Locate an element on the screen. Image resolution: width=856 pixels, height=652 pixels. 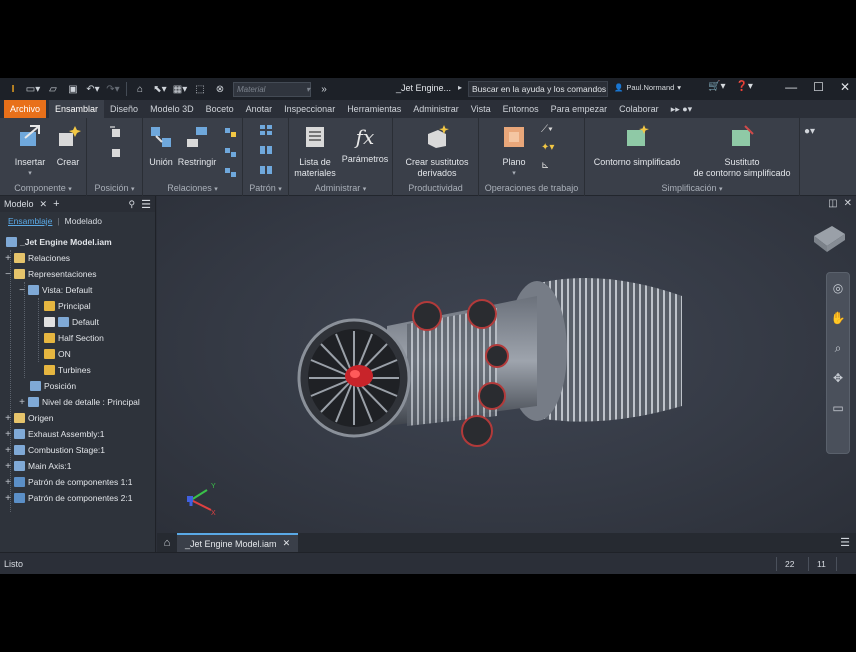
tree-item-origen: + Origen is located at coordinates (28, 418).